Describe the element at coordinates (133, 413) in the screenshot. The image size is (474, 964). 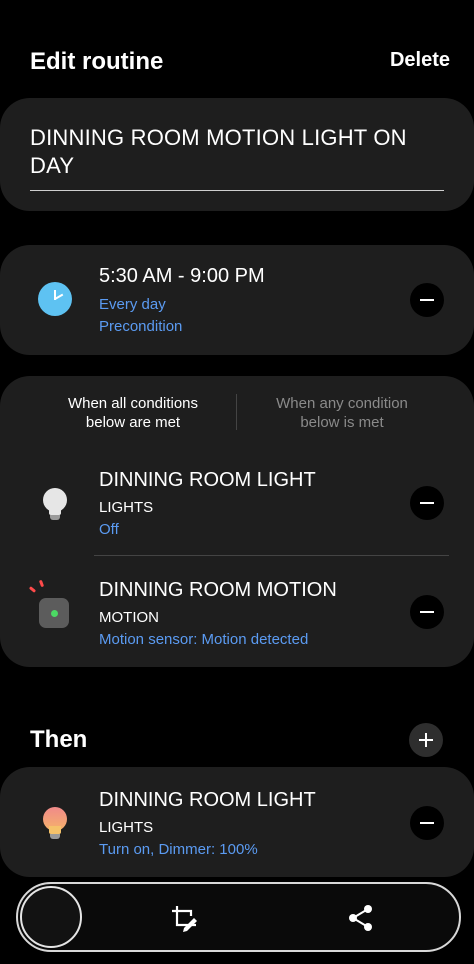
I see `mode-all-conditions: When all conditions below are met` at that location.